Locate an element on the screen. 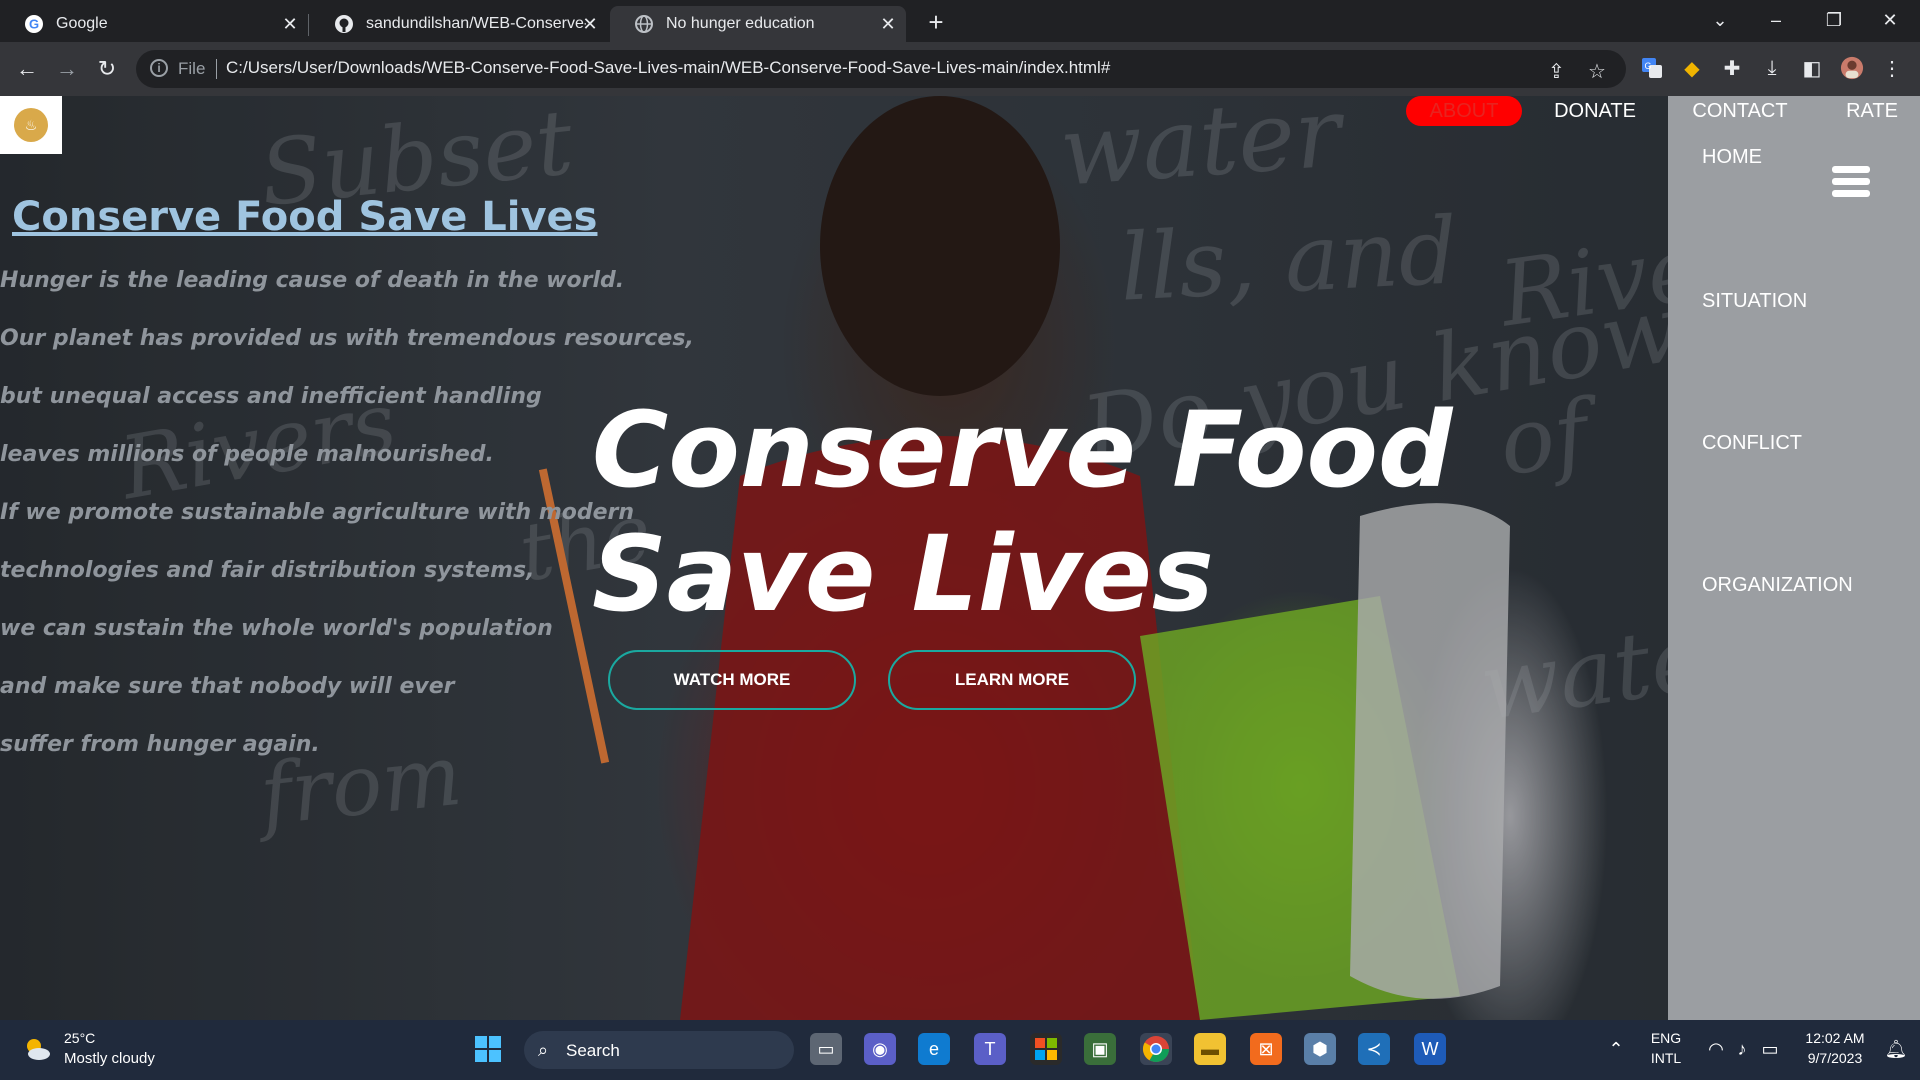 The height and width of the screenshot is (1080, 1920). weather-description: Mostly cloudy is located at coordinates (109, 1058).